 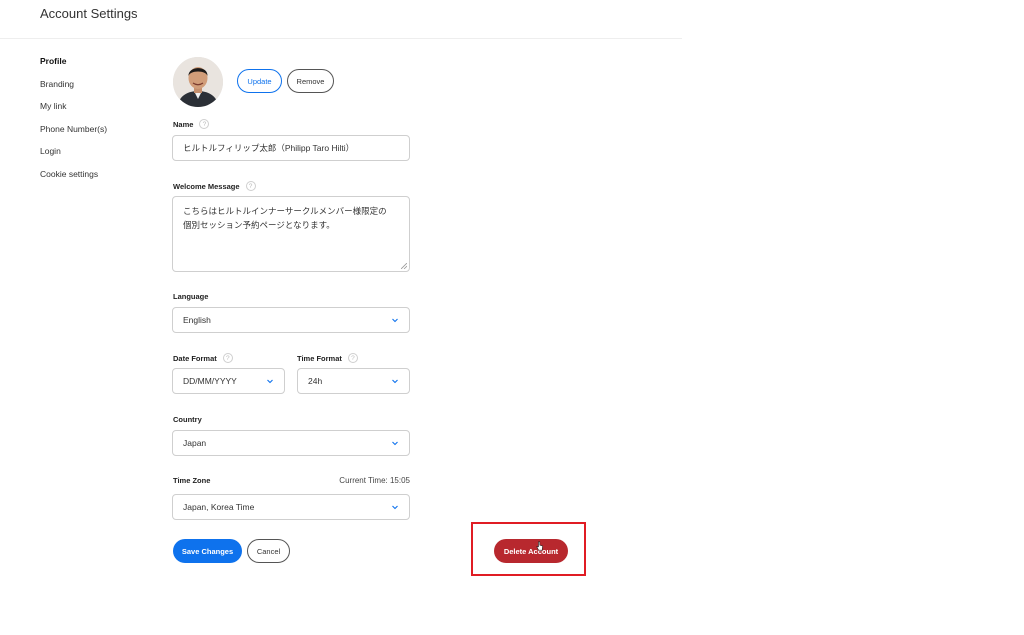 What do you see at coordinates (195, 358) in the screenshot?
I see `date-format-label-text: Date Format` at bounding box center [195, 358].